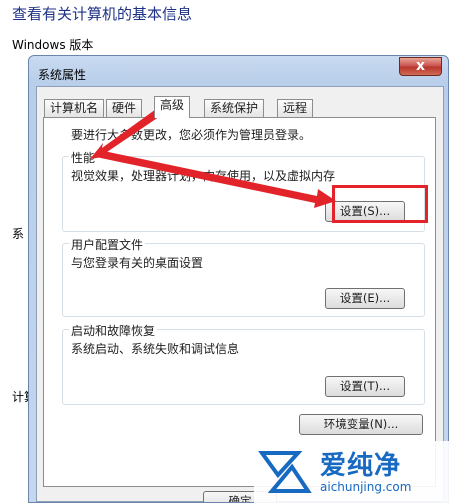 Image resolution: width=449 pixels, height=503 pixels. Describe the element at coordinates (285, 472) in the screenshot. I see `watermark-logo-icon` at that location.